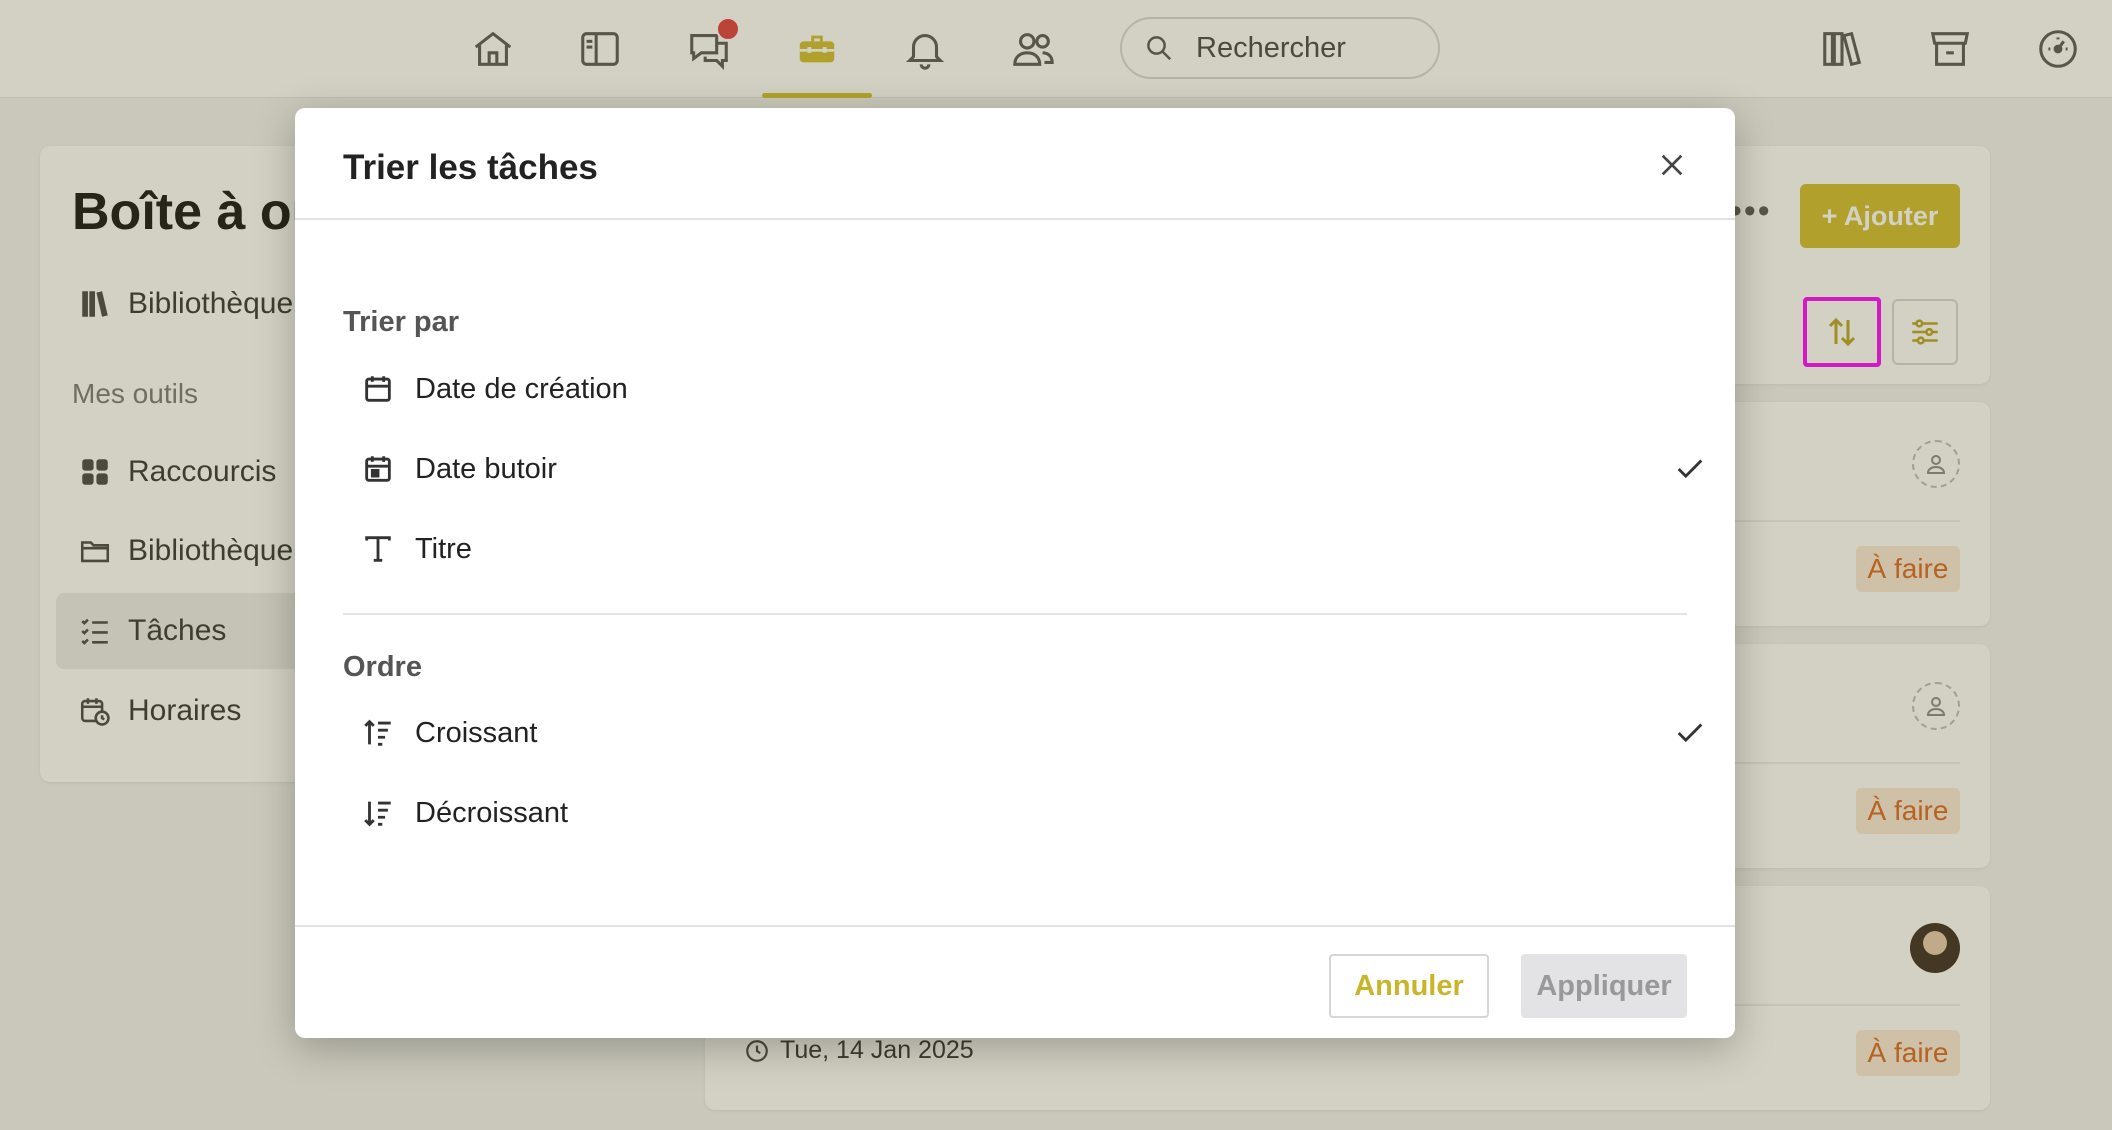 This screenshot has height=1130, width=2112. What do you see at coordinates (443, 548) in the screenshot?
I see `option-label: Titre` at bounding box center [443, 548].